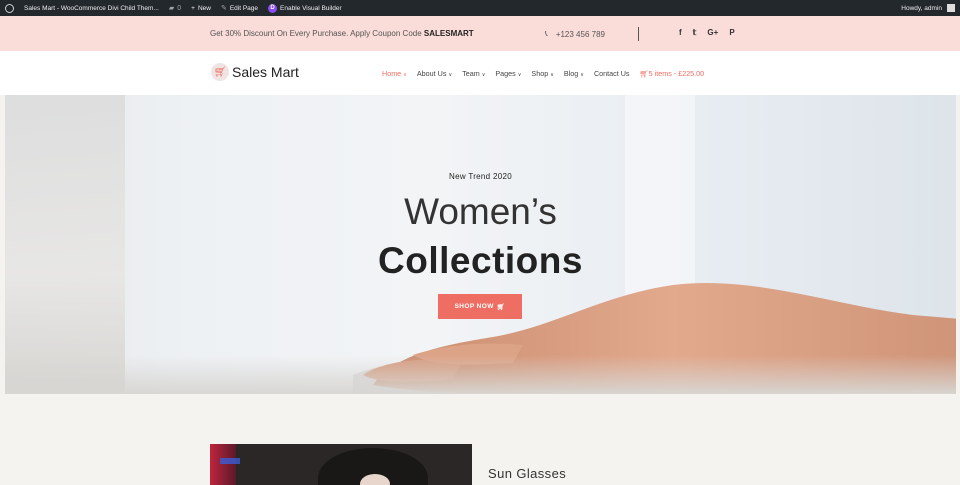 The width and height of the screenshot is (960, 485). I want to click on visual-builder-label: Enable Visual Builder, so click(311, 8).